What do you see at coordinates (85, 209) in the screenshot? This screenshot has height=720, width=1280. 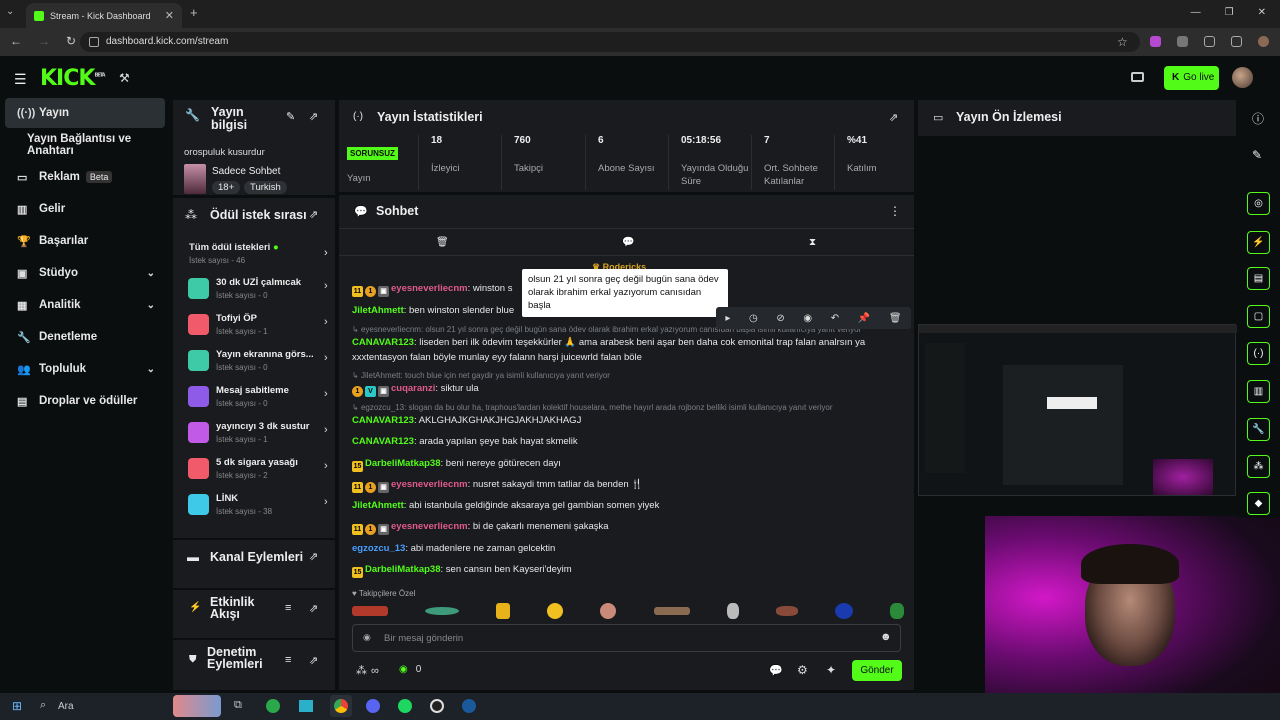 I see `sidebar-item-gelir: ▥ Gelir` at bounding box center [85, 209].